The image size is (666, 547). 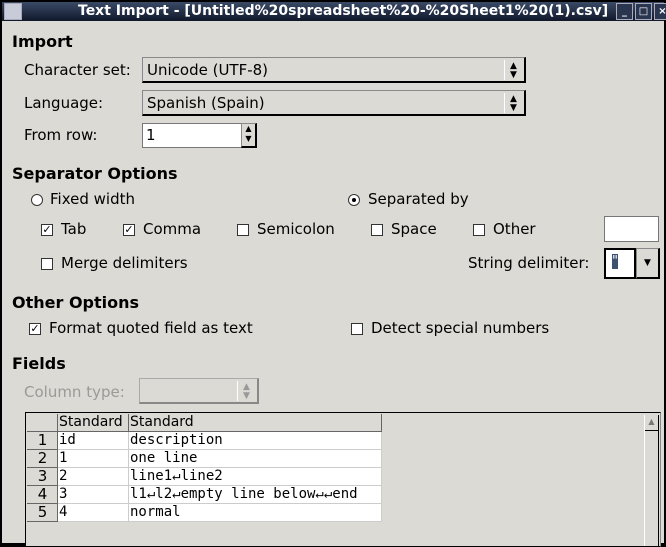 I want to click on window-menu-icon, so click(x=13, y=11).